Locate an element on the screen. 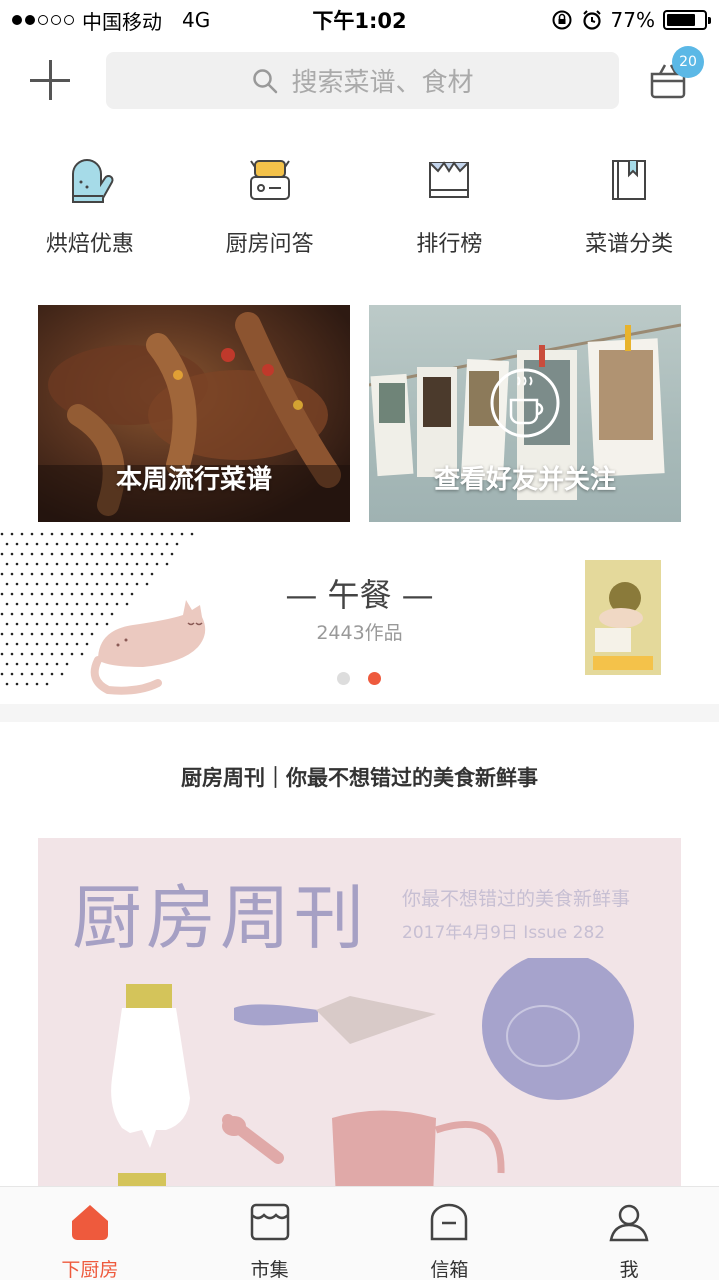  quick-nav-recipe-categories: 菜谱分类 is located at coordinates (629, 204).